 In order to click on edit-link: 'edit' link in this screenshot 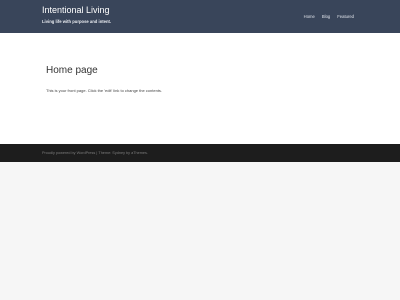, I will do `click(111, 90)`.